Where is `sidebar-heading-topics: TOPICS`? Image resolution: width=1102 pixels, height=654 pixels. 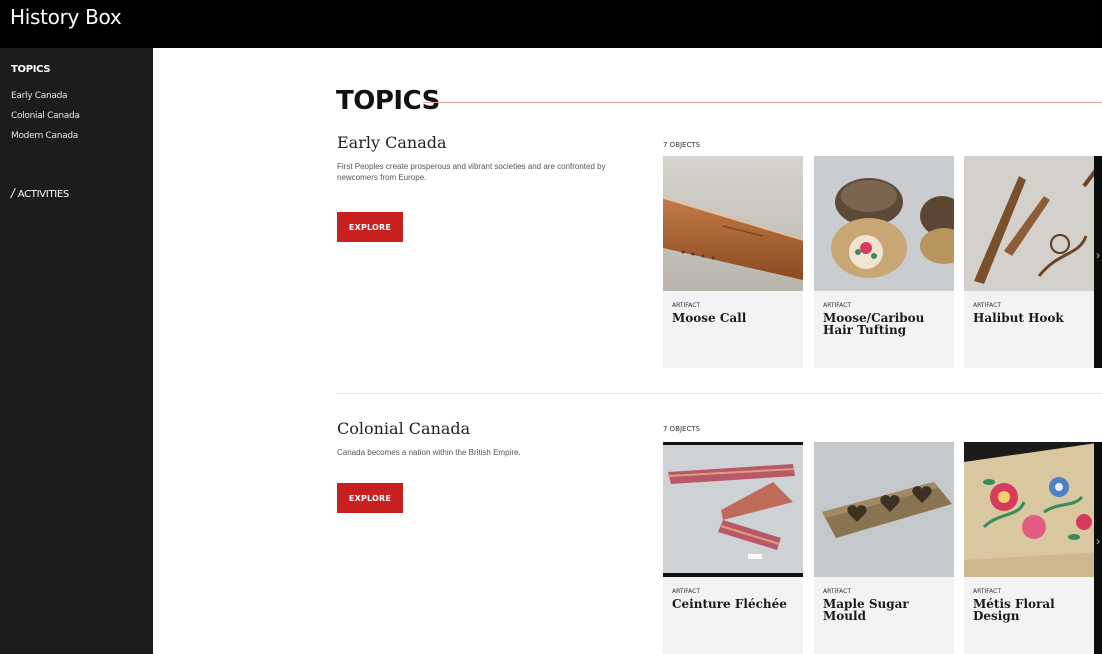 sidebar-heading-topics: TOPICS is located at coordinates (31, 69).